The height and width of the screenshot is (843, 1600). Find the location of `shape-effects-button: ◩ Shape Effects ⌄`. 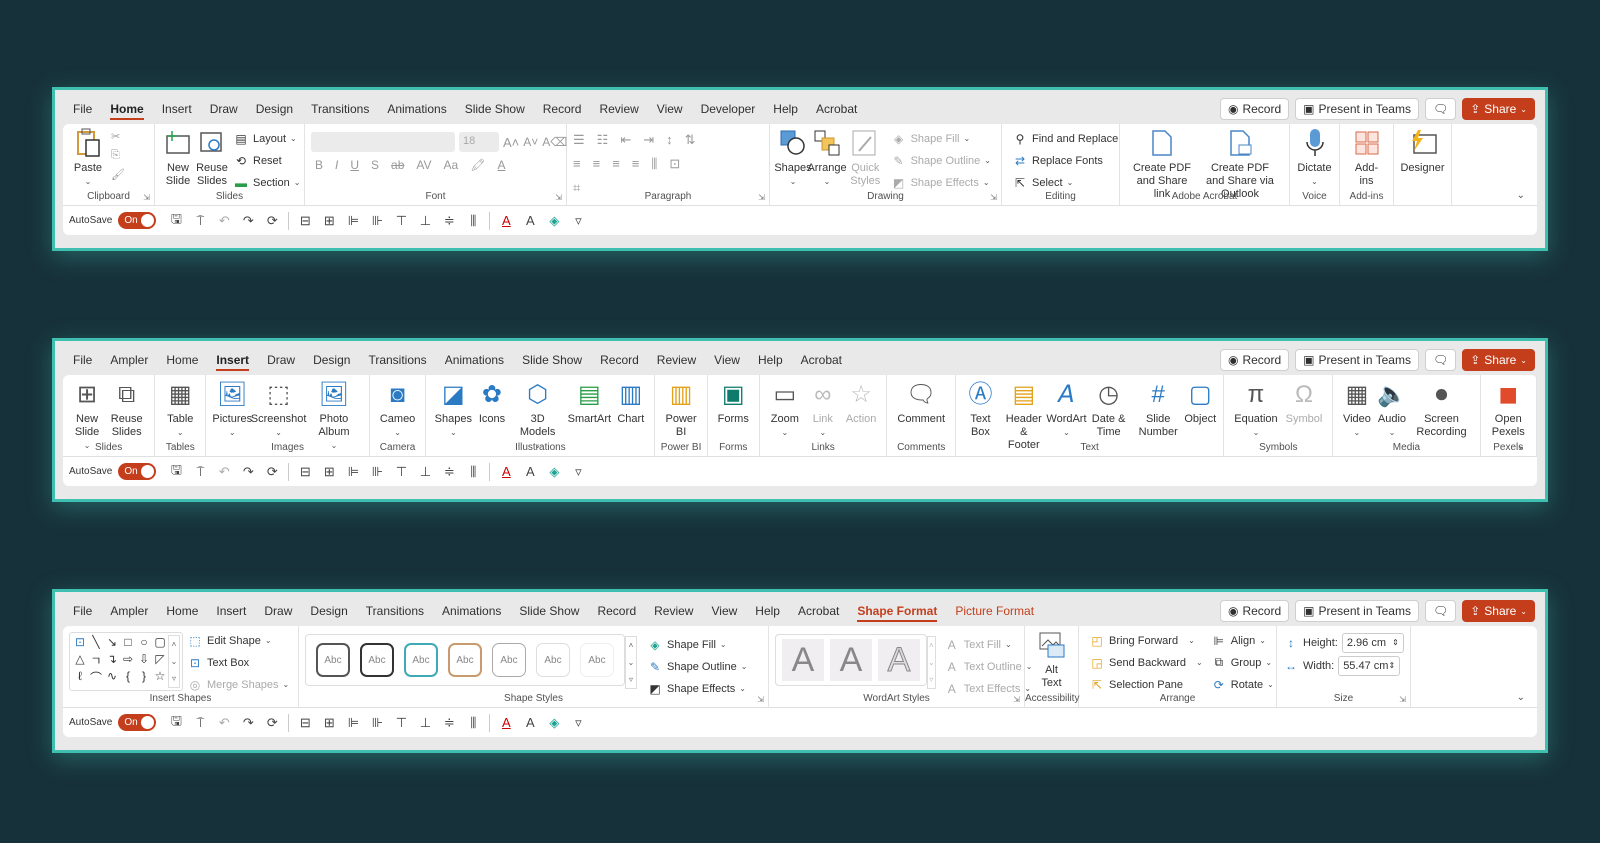

shape-effects-button: ◩ Shape Effects ⌄ is located at coordinates (941, 182).